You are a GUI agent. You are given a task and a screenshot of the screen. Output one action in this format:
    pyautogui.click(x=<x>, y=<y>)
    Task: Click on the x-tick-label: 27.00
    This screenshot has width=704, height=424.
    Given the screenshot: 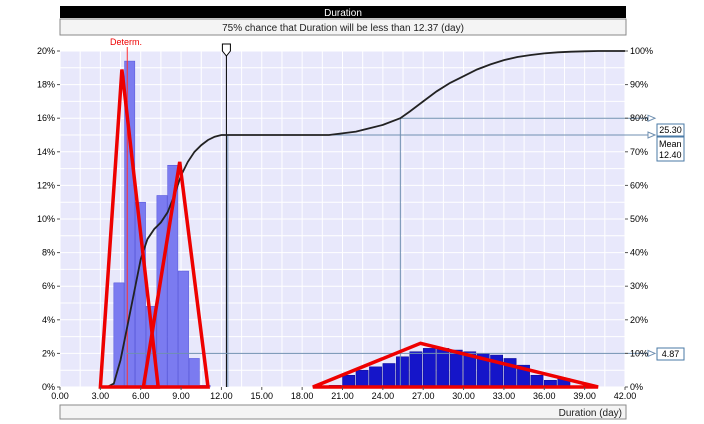 What is the action you would take?
    pyautogui.click(x=423, y=396)
    